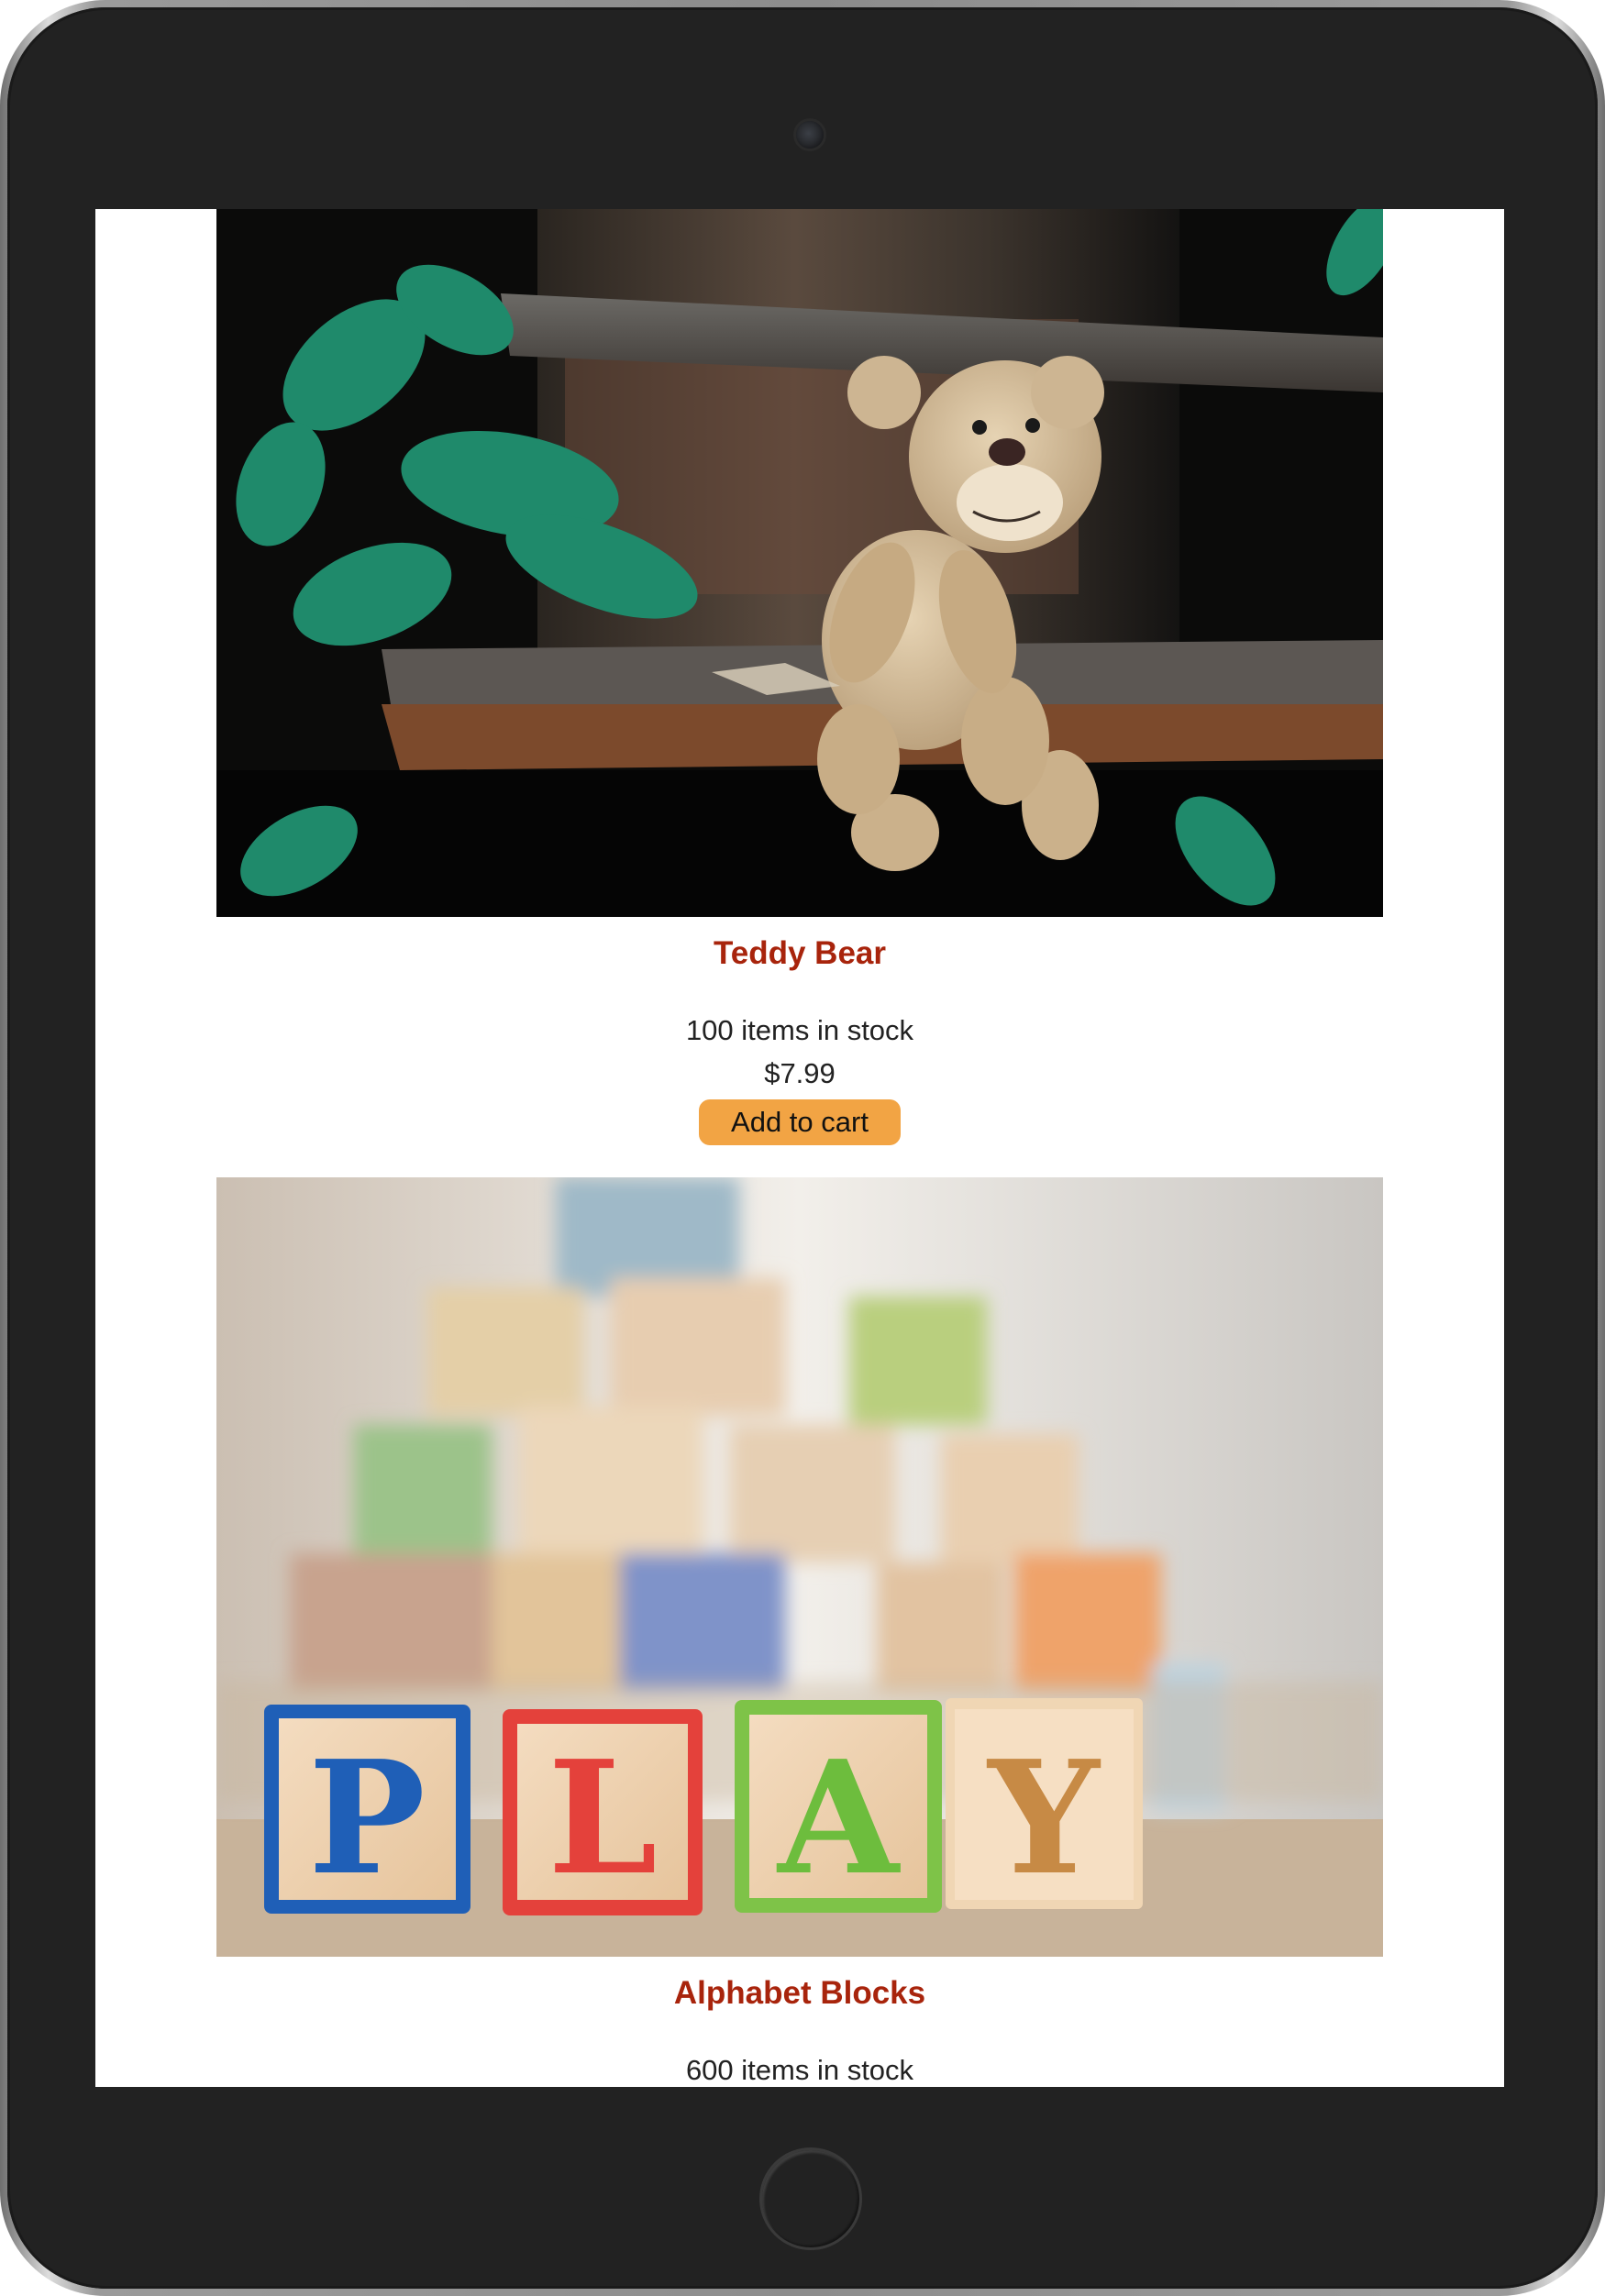  Describe the element at coordinates (367, 1818) in the screenshot. I see `block-letter: P` at that location.